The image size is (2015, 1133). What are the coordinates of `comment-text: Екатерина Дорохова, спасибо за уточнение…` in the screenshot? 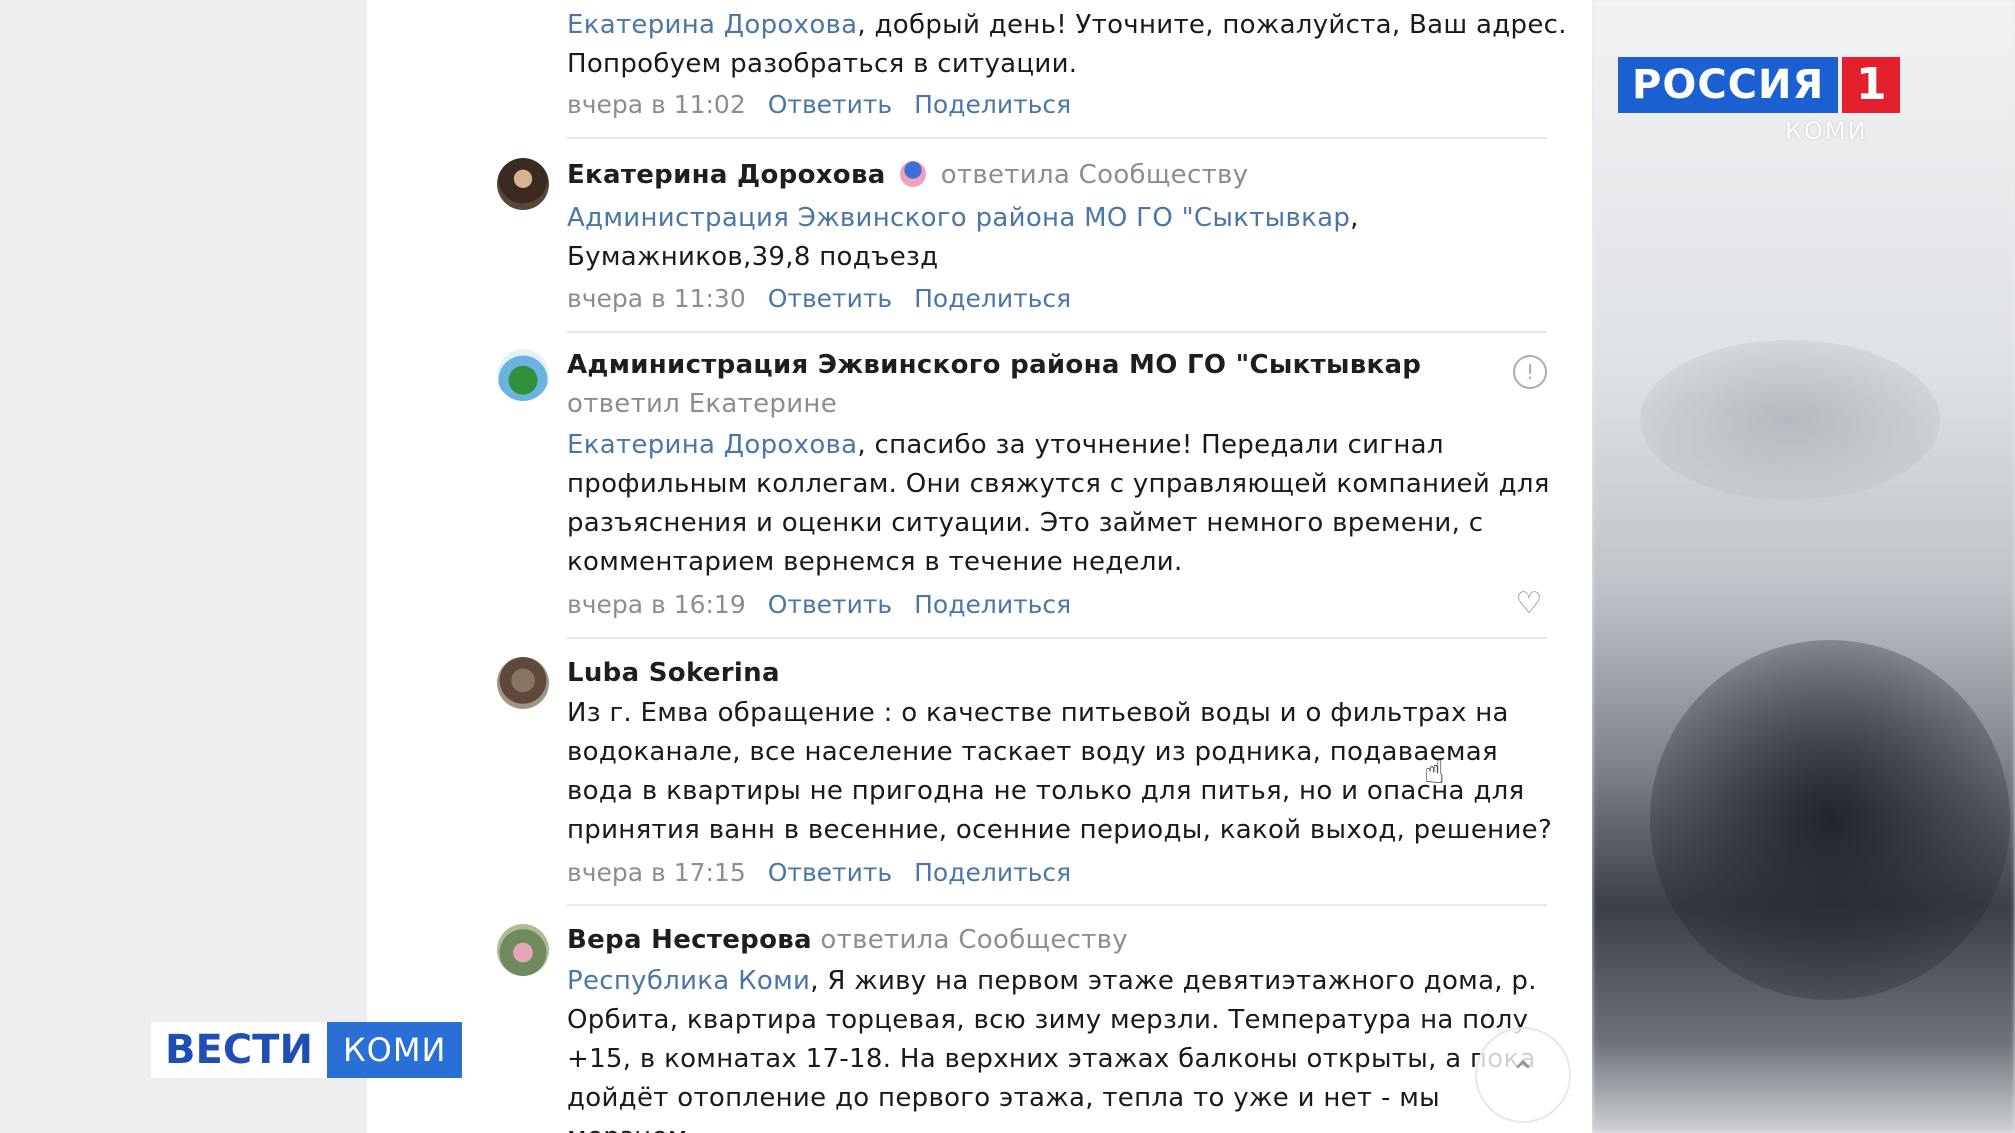 It's located at (1058, 503).